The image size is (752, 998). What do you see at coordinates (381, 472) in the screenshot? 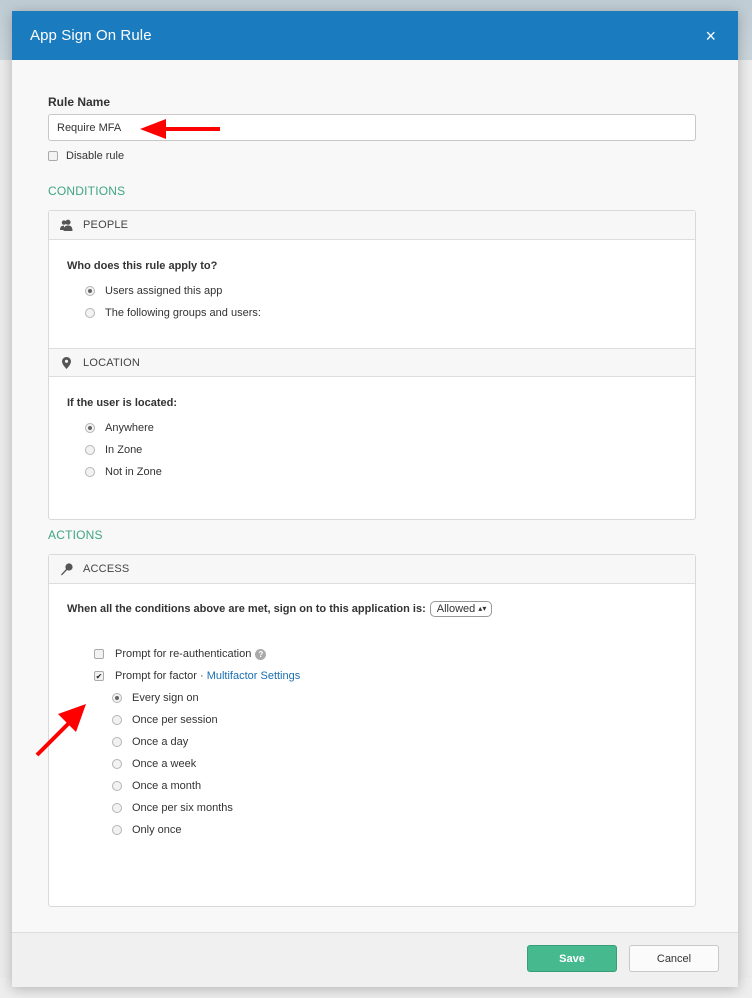
I see `radio-not-in-zone: Not in Zone` at bounding box center [381, 472].